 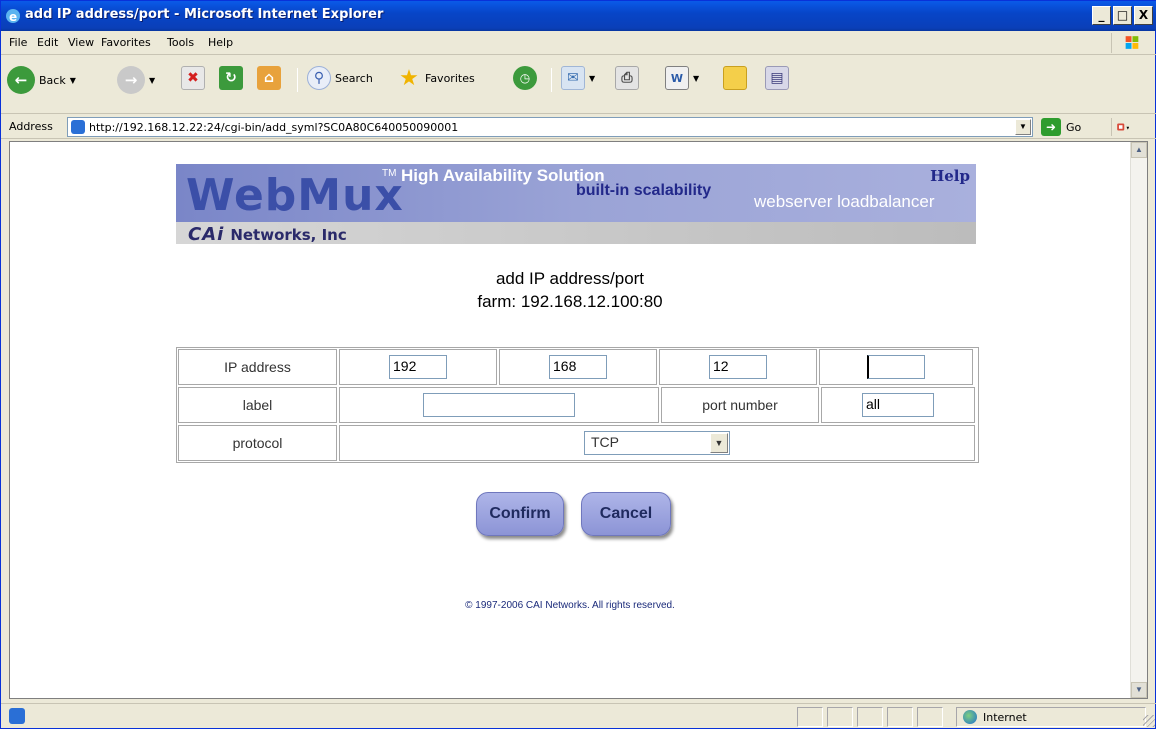 What do you see at coordinates (1074, 127) in the screenshot?
I see `go-label: Go` at bounding box center [1074, 127].